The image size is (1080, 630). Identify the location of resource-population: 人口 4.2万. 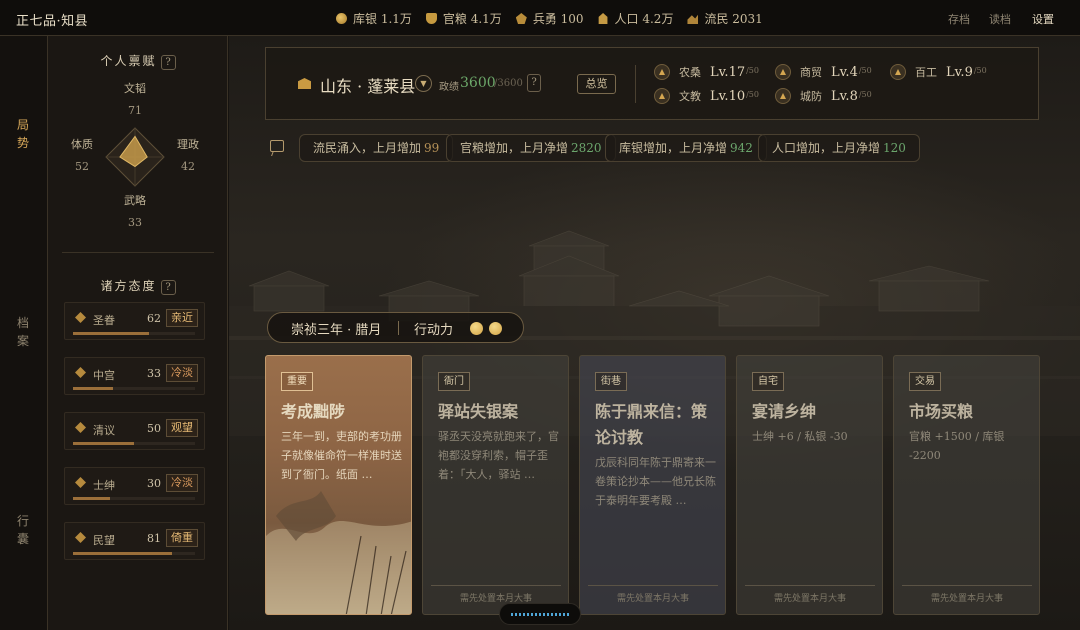
(635, 18).